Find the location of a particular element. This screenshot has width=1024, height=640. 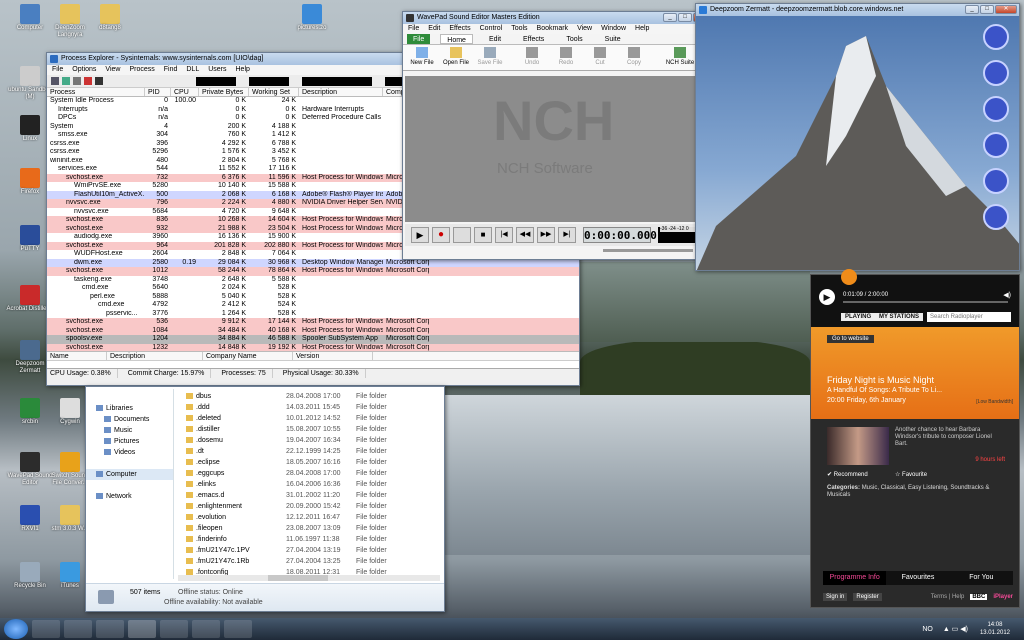

column-header-cell: CPU is located at coordinates (185, 92).